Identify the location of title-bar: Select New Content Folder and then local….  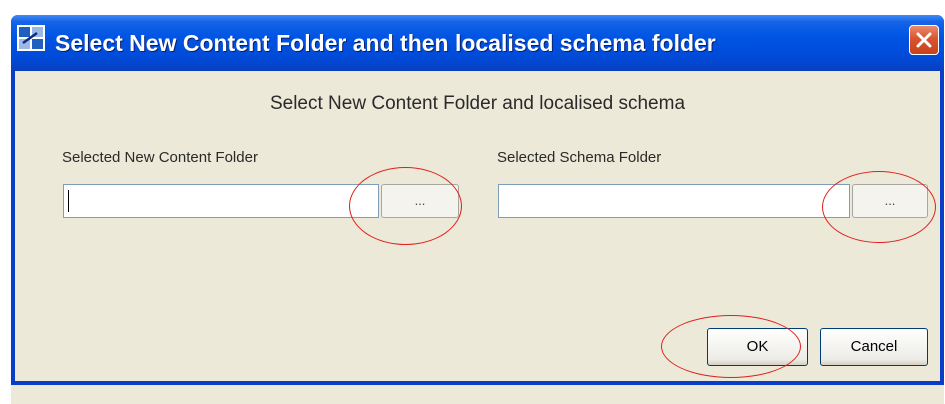
(477, 43).